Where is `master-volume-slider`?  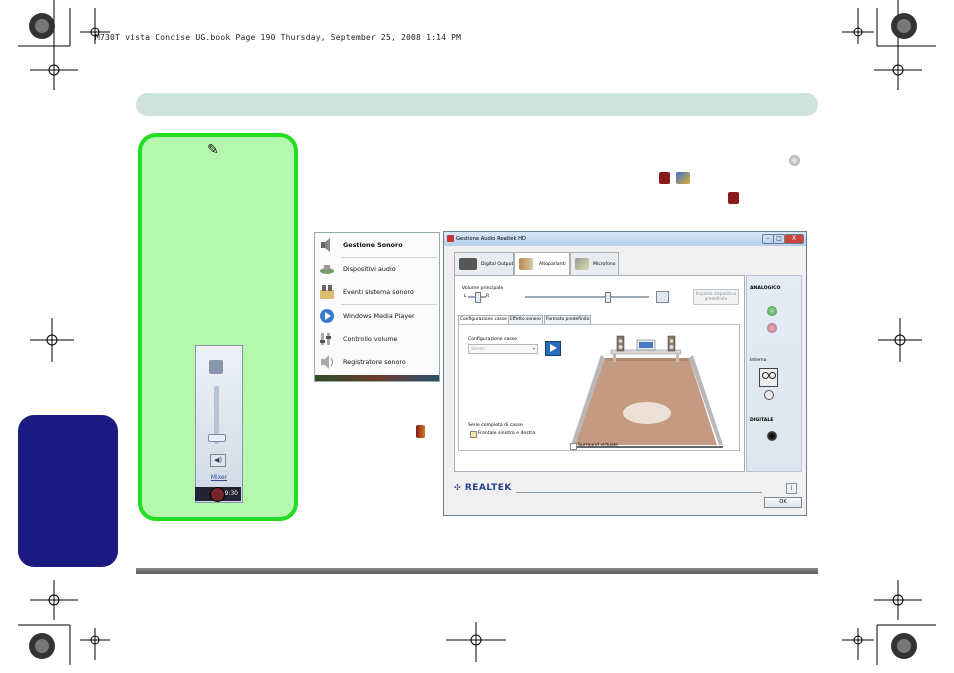 master-volume-slider is located at coordinates (587, 297).